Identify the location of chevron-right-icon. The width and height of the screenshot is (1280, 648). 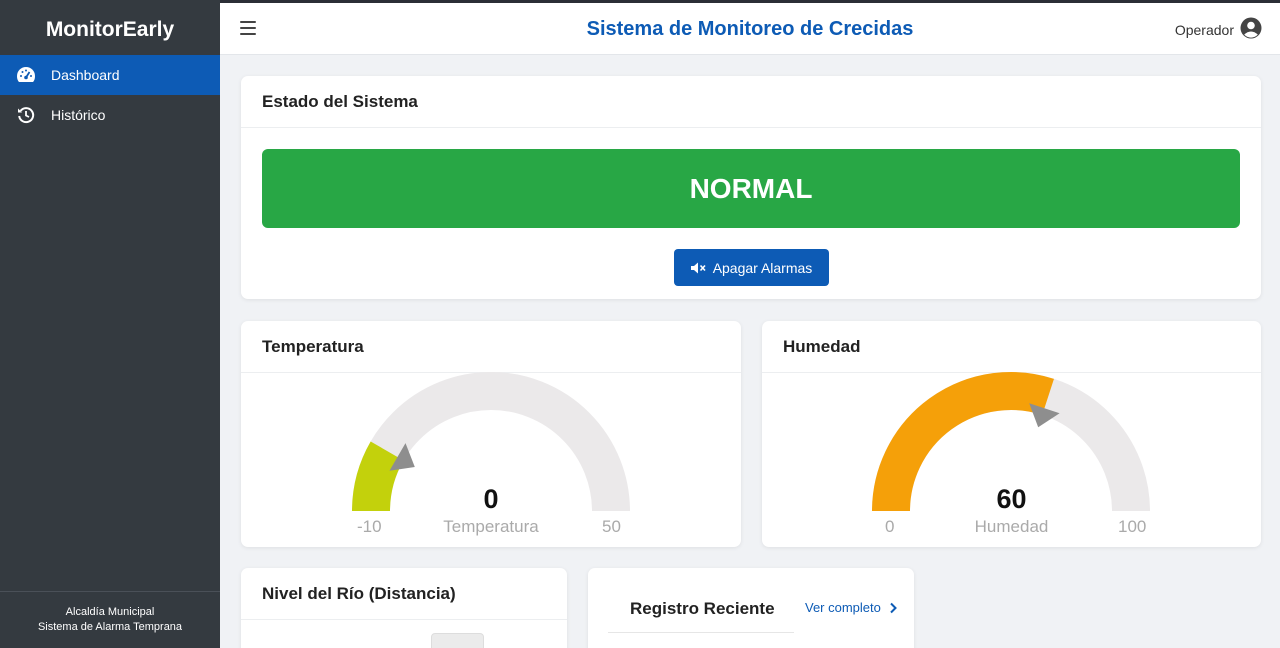
(893, 607).